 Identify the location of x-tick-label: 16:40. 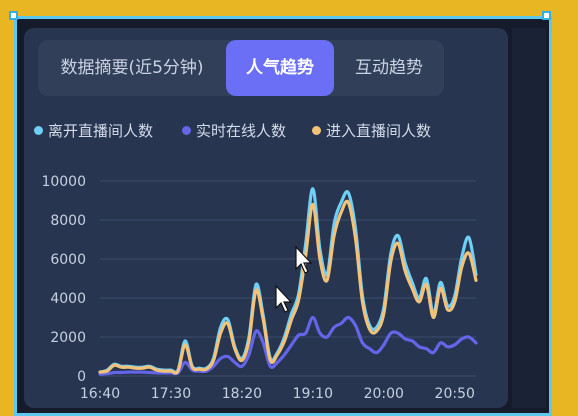
(100, 393).